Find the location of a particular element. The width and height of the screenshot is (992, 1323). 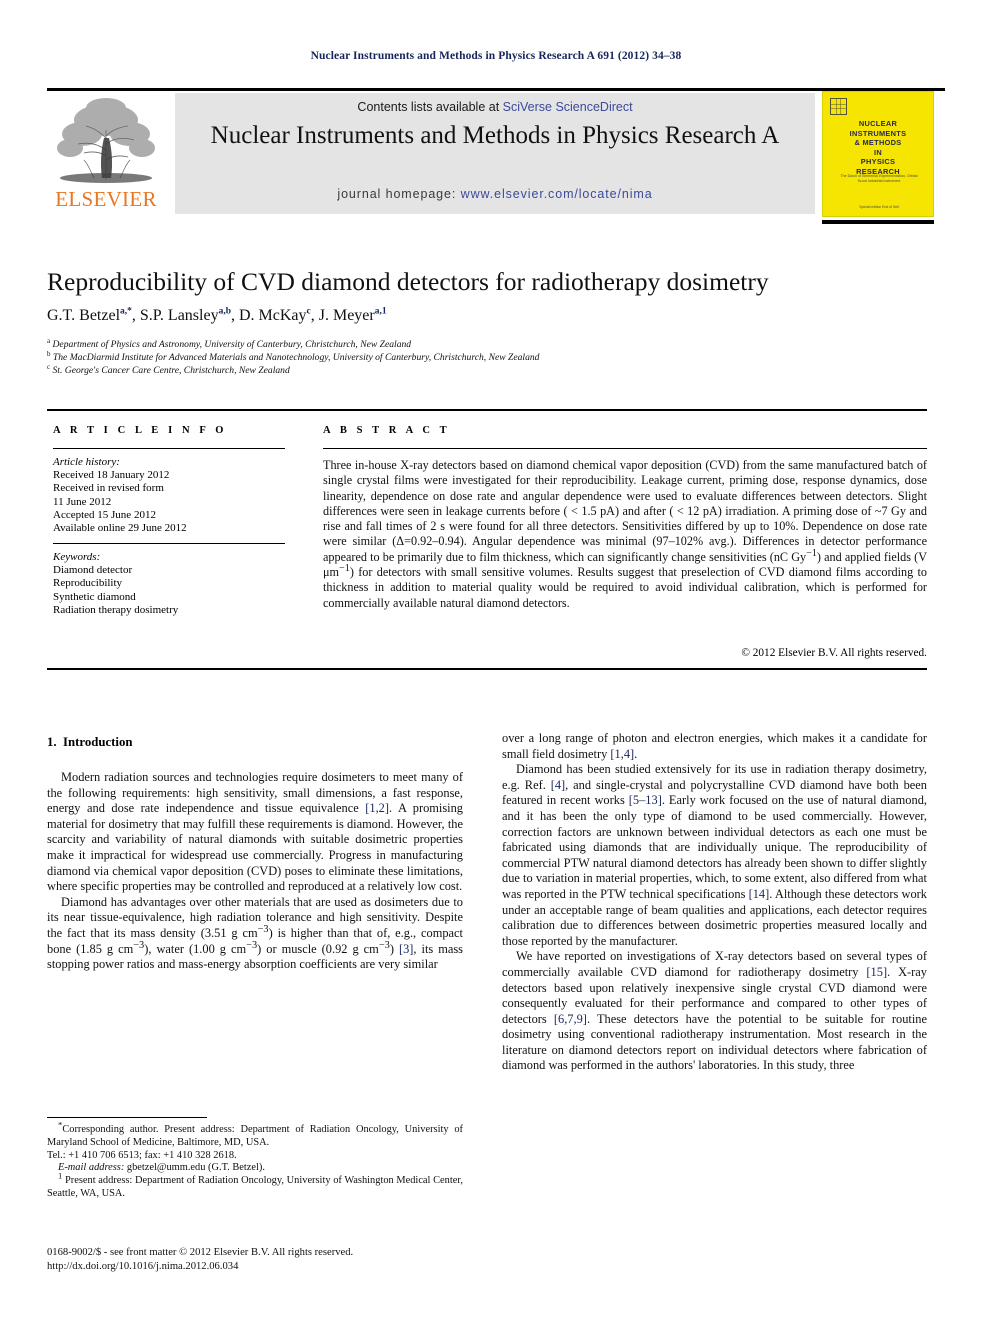

affiliation-mark: b is located at coordinates (49, 354).